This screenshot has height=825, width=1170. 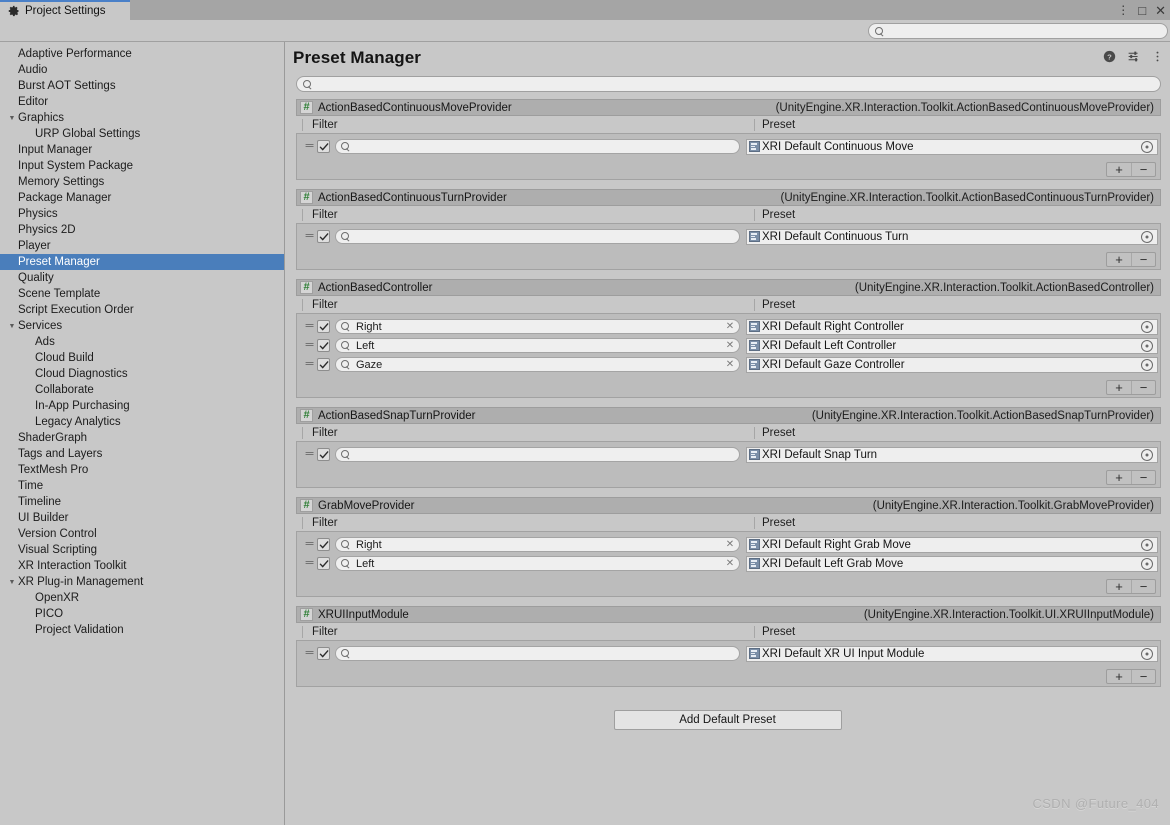 What do you see at coordinates (142, 582) in the screenshot?
I see `sidebar-item-xr-plug-in-management: ▼ XR Plug-in Management` at bounding box center [142, 582].